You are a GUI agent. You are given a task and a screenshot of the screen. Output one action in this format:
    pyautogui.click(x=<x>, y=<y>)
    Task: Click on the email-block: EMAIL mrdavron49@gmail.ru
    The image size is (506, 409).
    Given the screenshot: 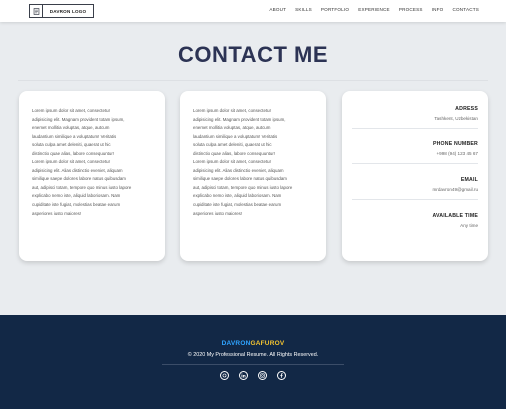 What is the action you would take?
    pyautogui.click(x=455, y=184)
    